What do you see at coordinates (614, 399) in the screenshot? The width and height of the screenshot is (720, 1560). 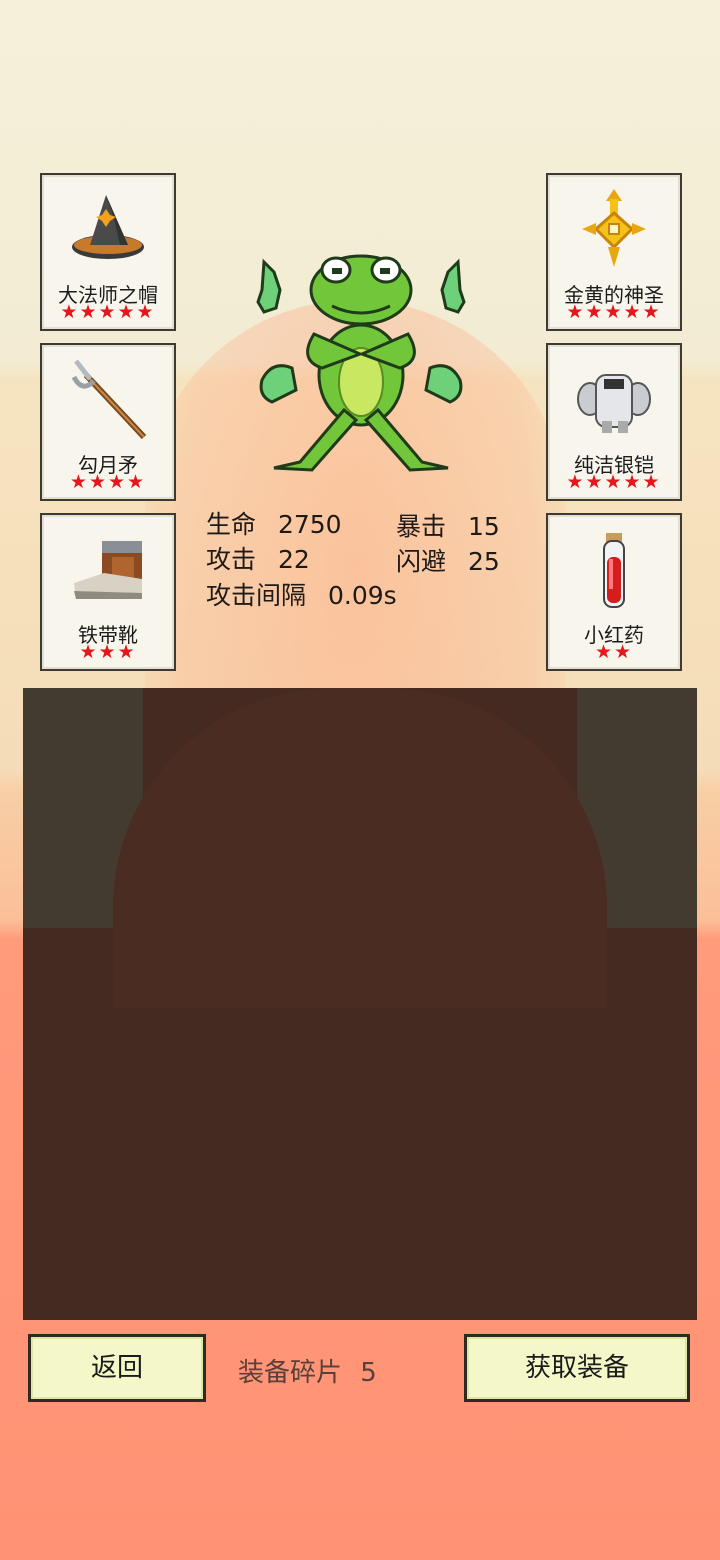 I see `silver-armor-icon` at bounding box center [614, 399].